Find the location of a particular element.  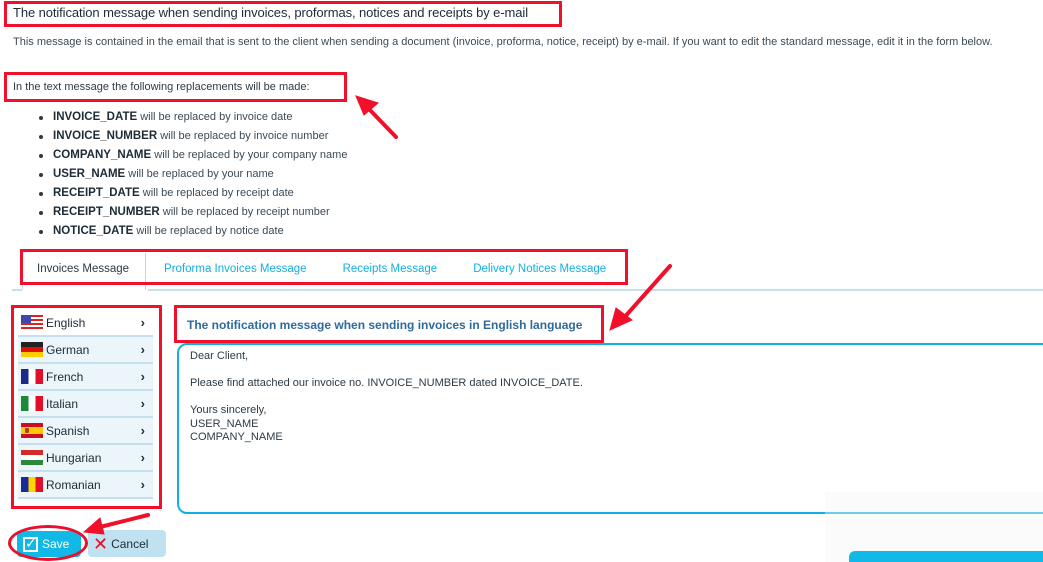

replacement-token: INVOICE_NUMBER is located at coordinates (105, 136).